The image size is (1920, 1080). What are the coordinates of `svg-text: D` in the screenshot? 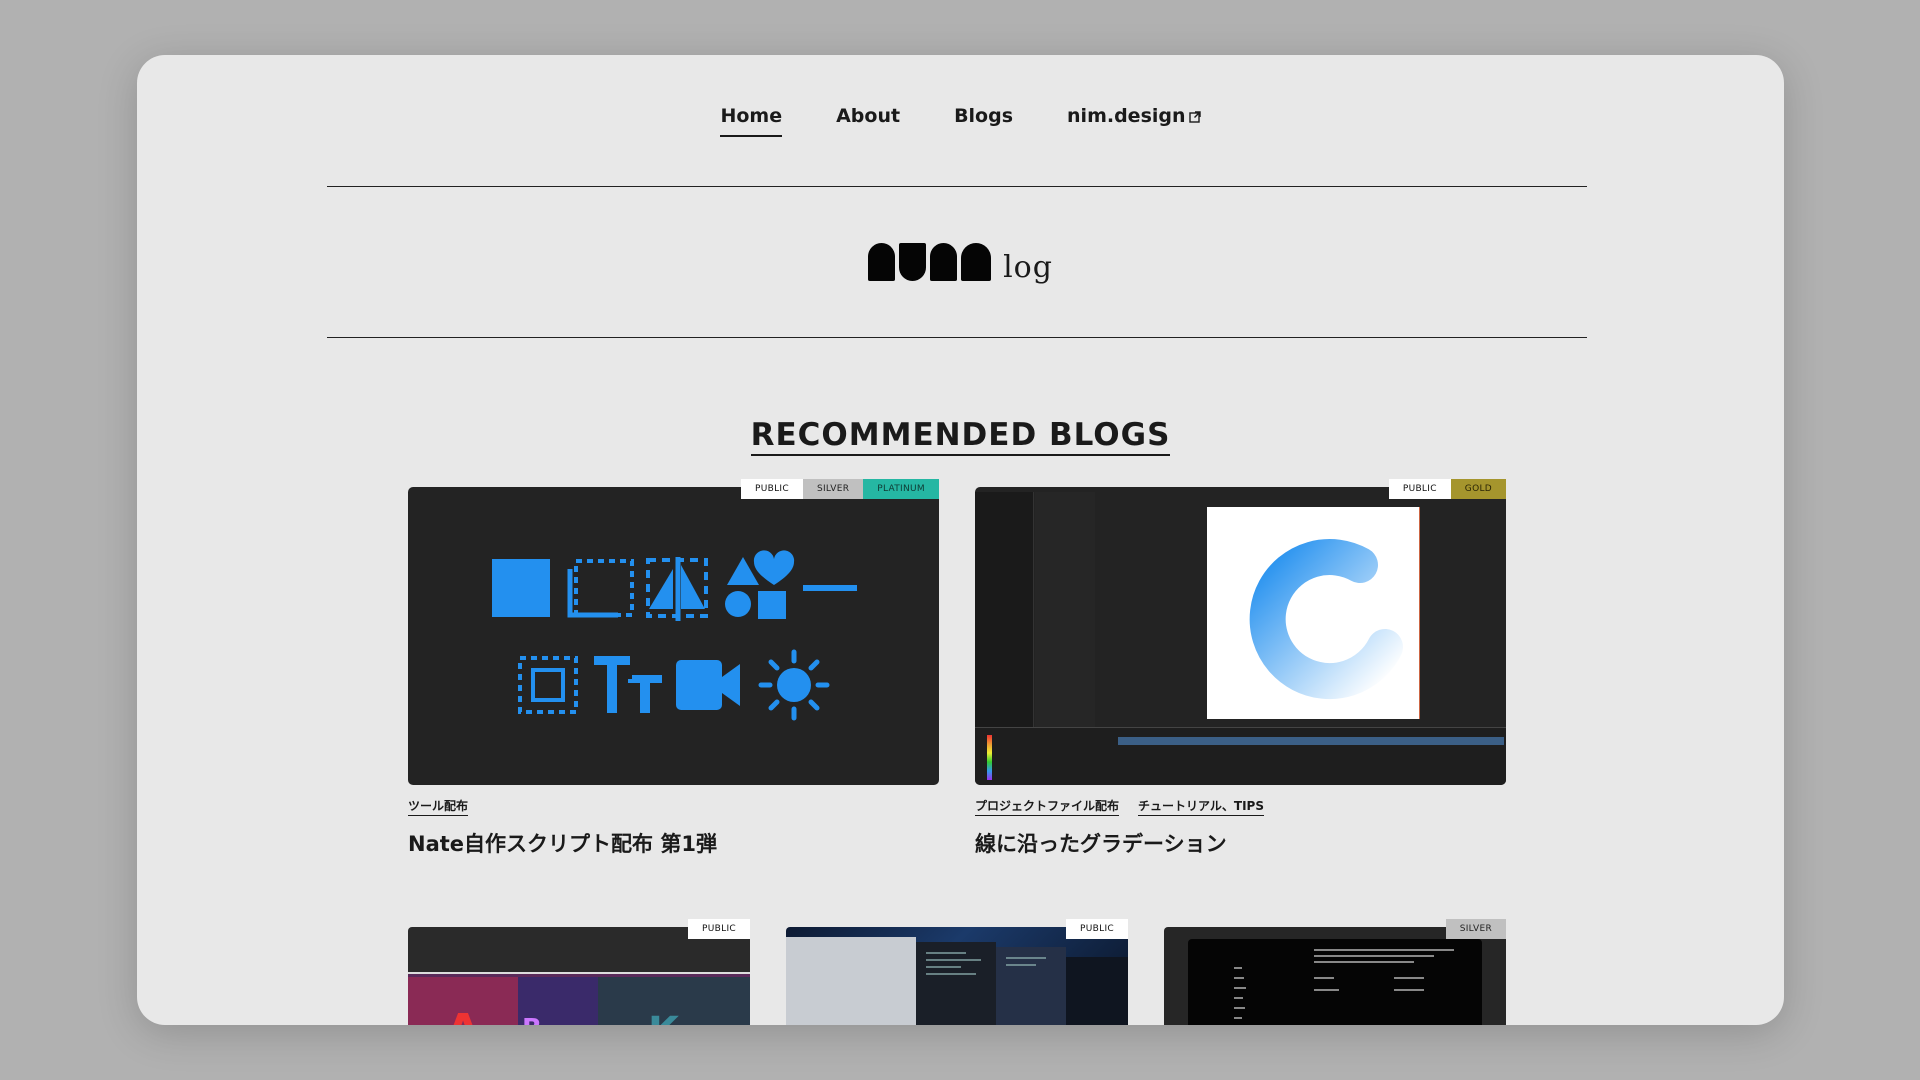 It's located at (561, 1023).